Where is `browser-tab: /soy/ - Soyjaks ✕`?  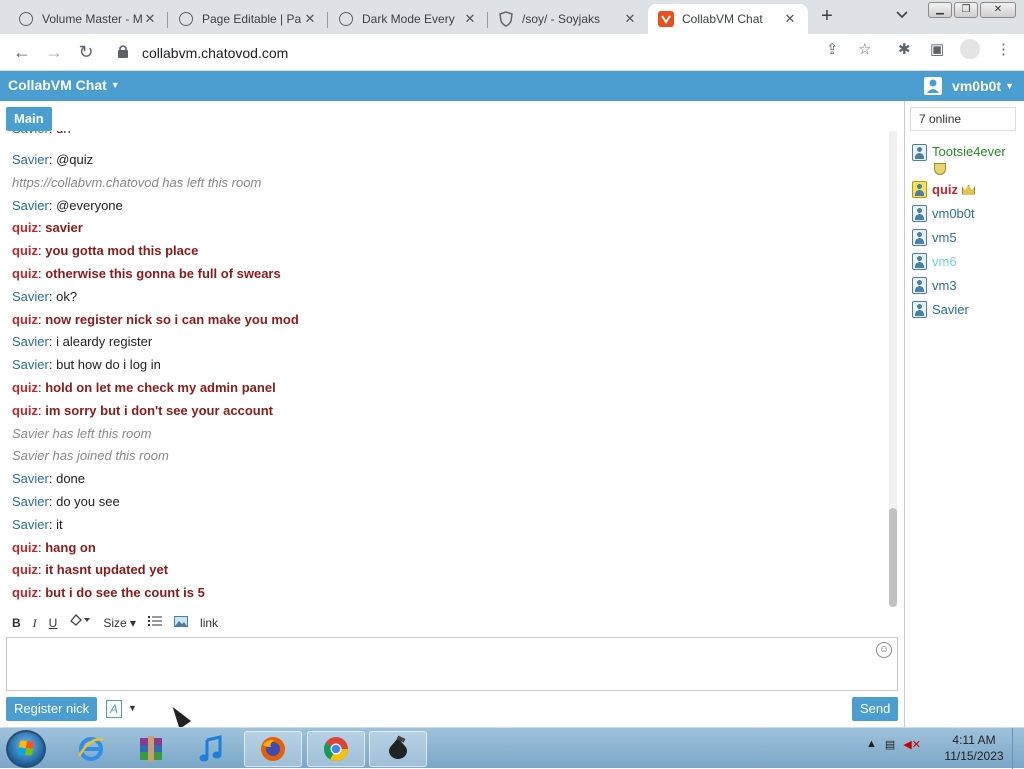 browser-tab: /soy/ - Soyjaks ✕ is located at coordinates (568, 19).